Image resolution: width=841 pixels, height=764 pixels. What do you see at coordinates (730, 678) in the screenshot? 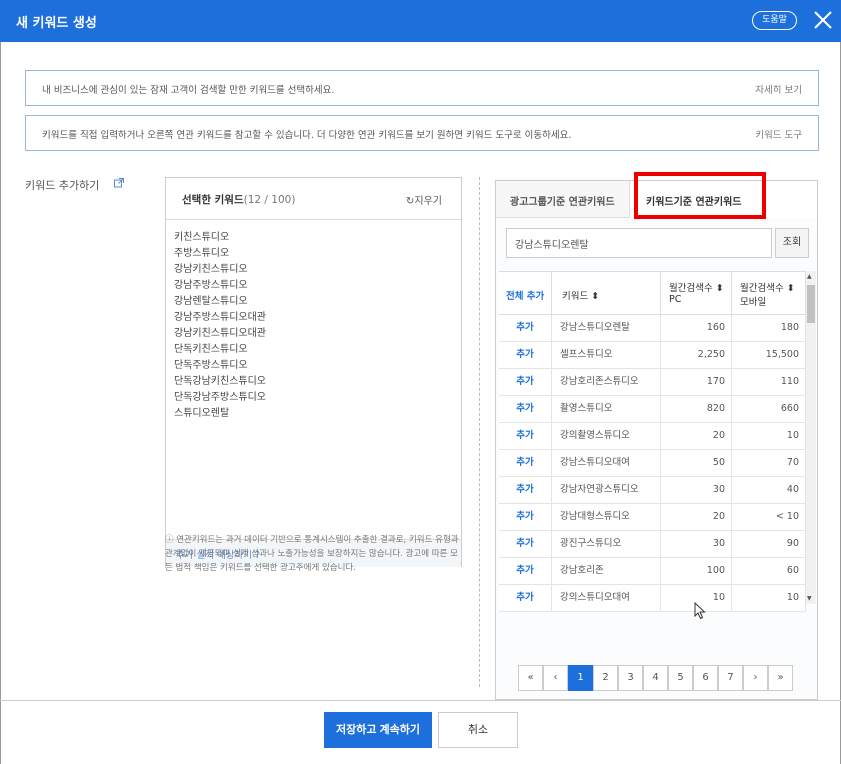
I see `page-7-button: 7` at bounding box center [730, 678].